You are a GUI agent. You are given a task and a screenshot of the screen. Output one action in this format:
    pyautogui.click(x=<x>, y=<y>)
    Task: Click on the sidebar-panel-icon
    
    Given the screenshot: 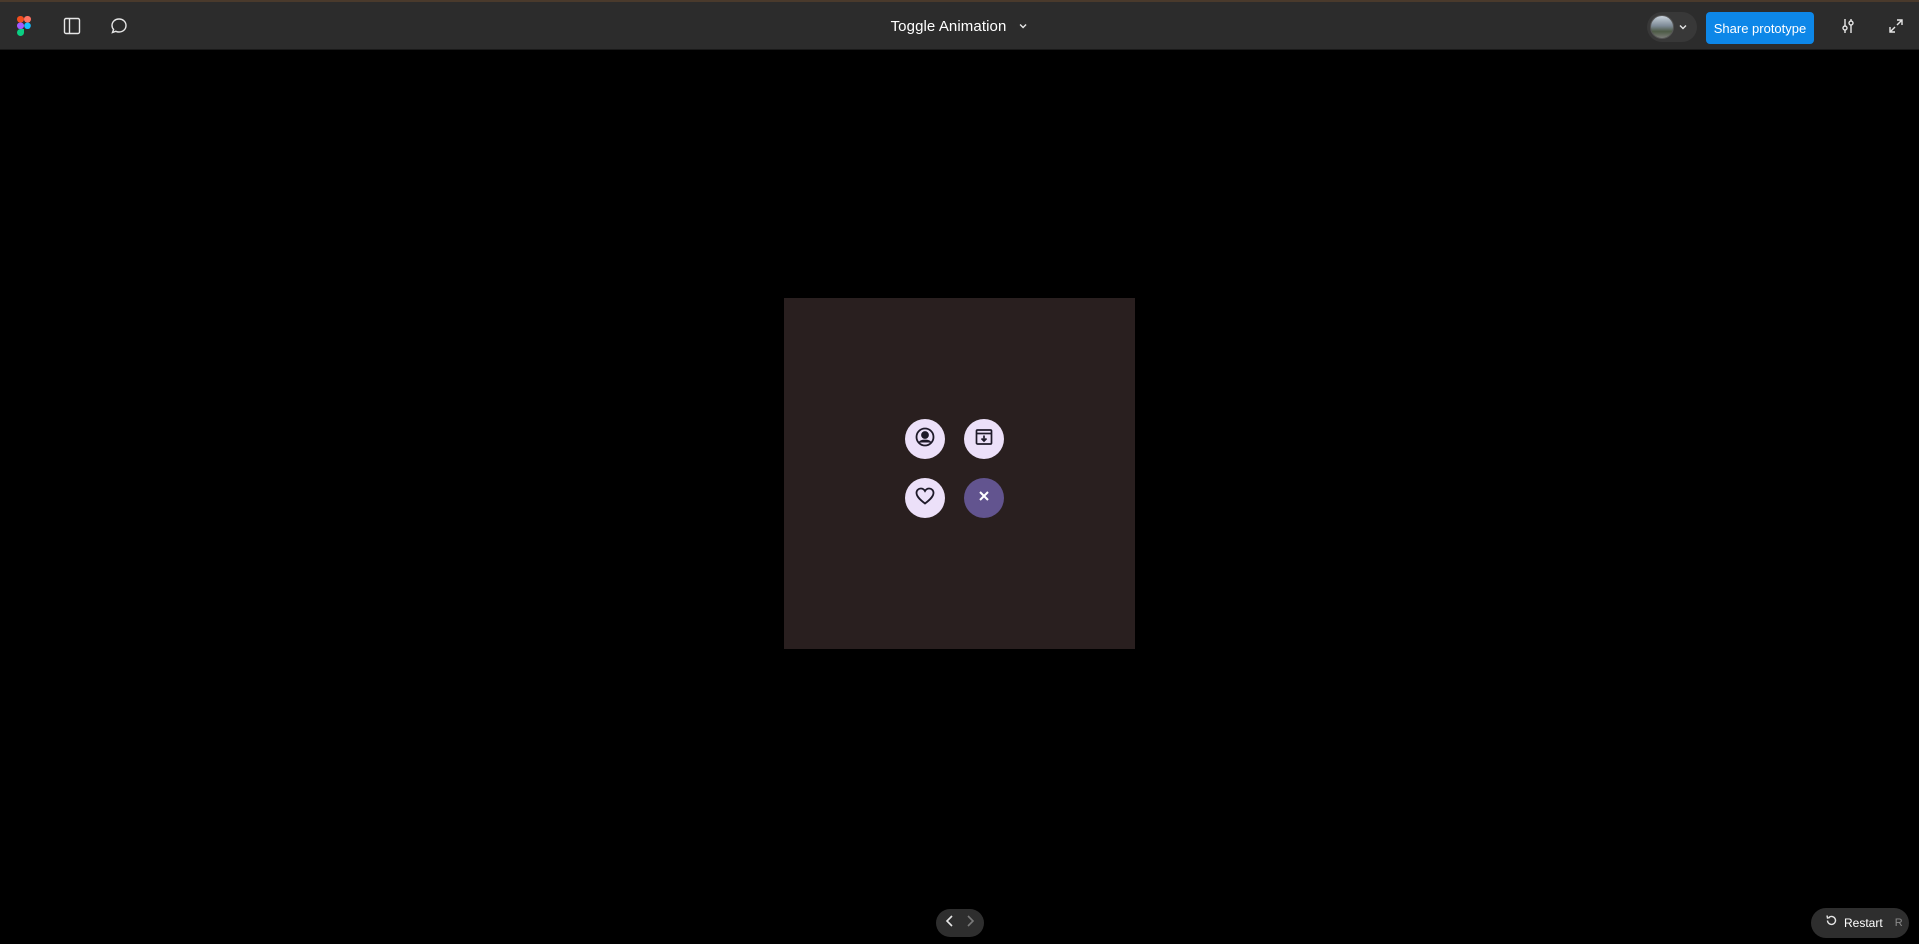 What is the action you would take?
    pyautogui.click(x=72, y=26)
    